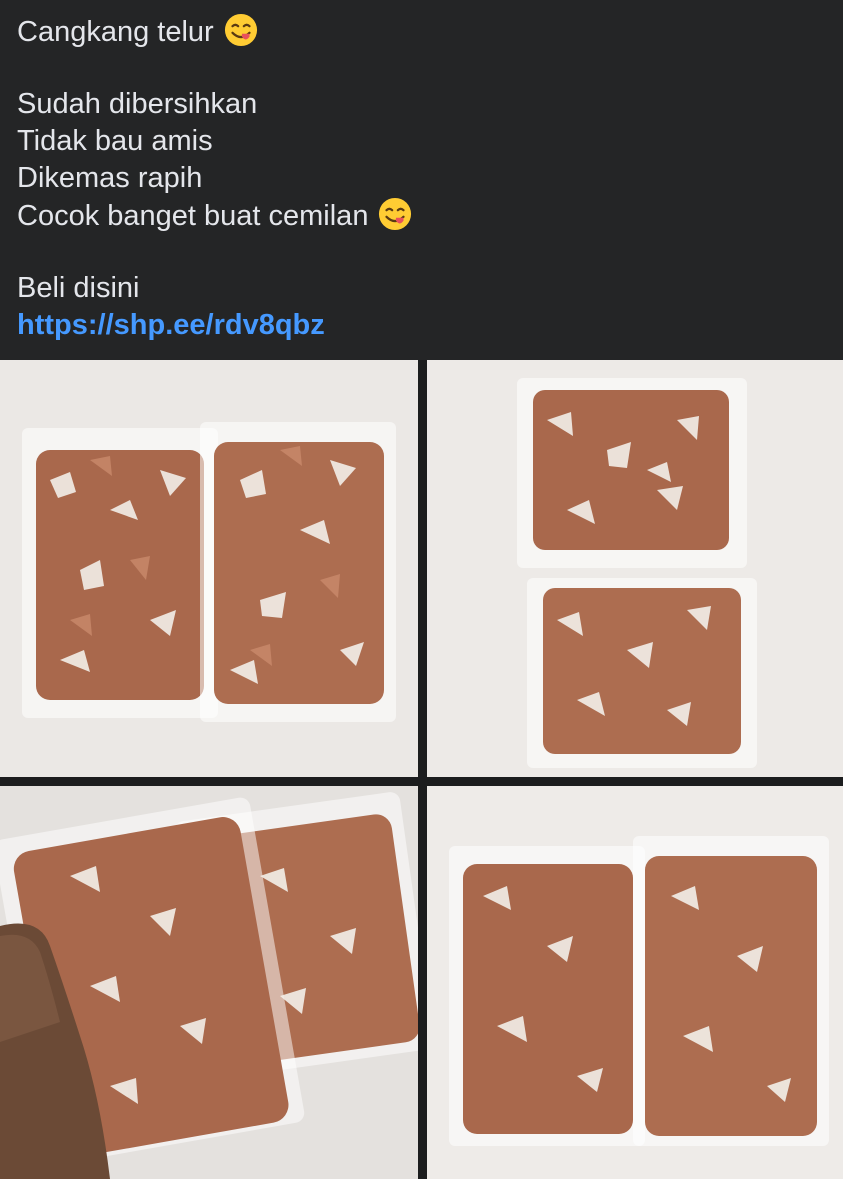 The image size is (843, 1179). I want to click on post-line-5: Cocok banget buat cemilan, so click(193, 216).